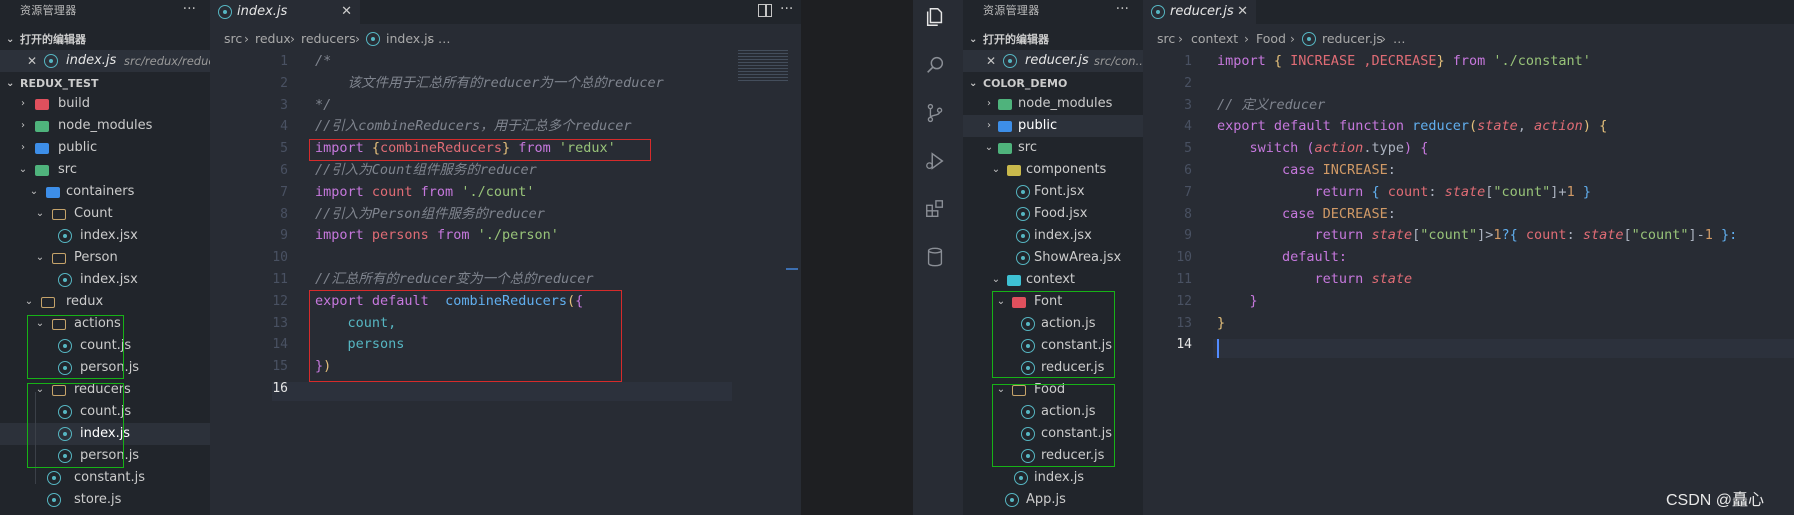 The height and width of the screenshot is (515, 1794). I want to click on text-cursor, so click(1218, 348).